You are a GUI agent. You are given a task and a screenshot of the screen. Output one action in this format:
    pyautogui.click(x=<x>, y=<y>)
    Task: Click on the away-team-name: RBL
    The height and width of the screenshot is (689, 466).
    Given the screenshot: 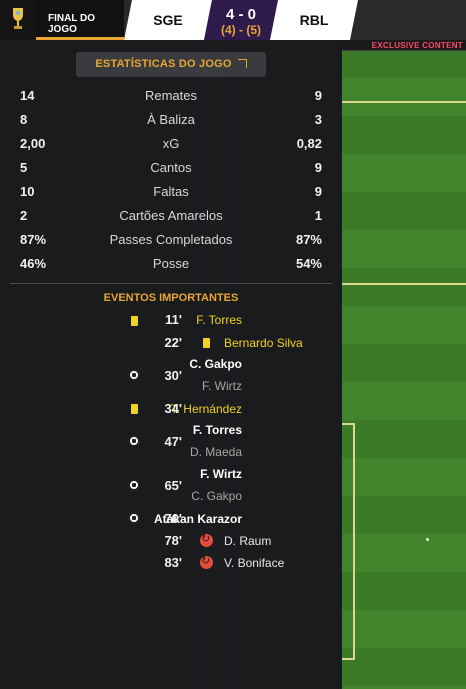 What is the action you would take?
    pyautogui.click(x=314, y=20)
    